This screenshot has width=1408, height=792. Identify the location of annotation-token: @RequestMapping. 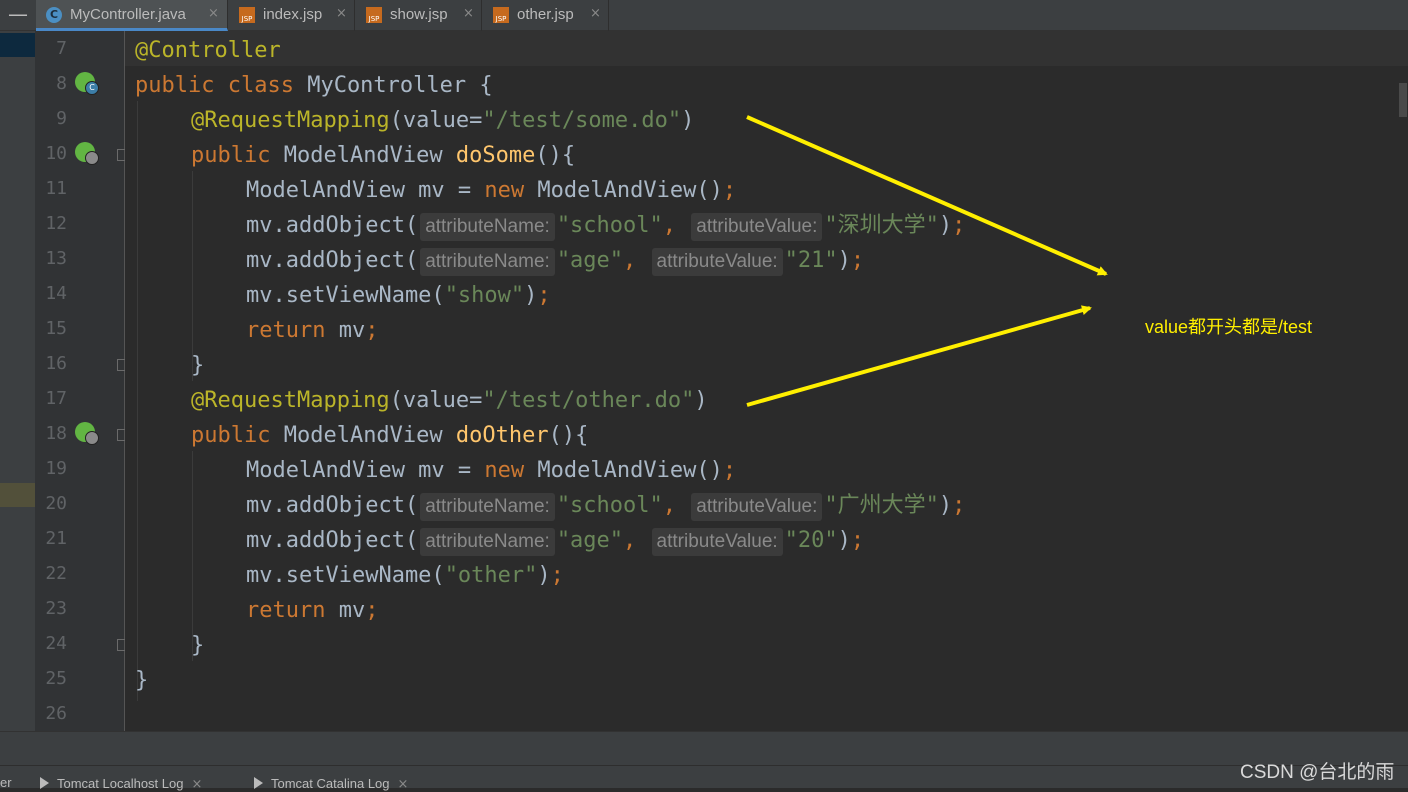
(290, 400).